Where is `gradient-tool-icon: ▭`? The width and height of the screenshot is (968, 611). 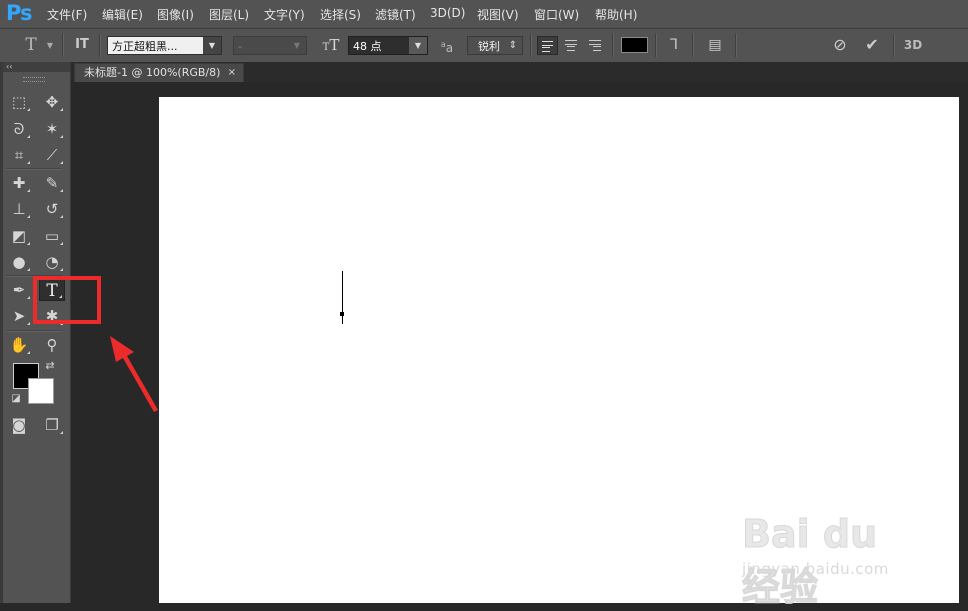 gradient-tool-icon: ▭ is located at coordinates (52, 236).